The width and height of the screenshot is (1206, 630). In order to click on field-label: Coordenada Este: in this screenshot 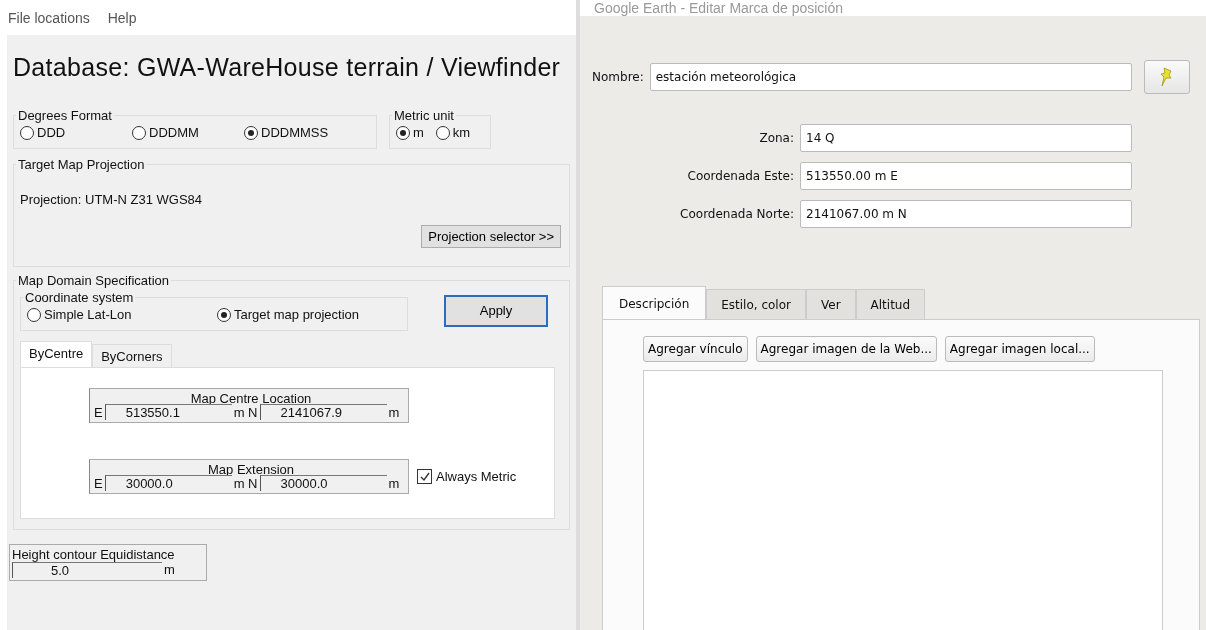, I will do `click(740, 176)`.